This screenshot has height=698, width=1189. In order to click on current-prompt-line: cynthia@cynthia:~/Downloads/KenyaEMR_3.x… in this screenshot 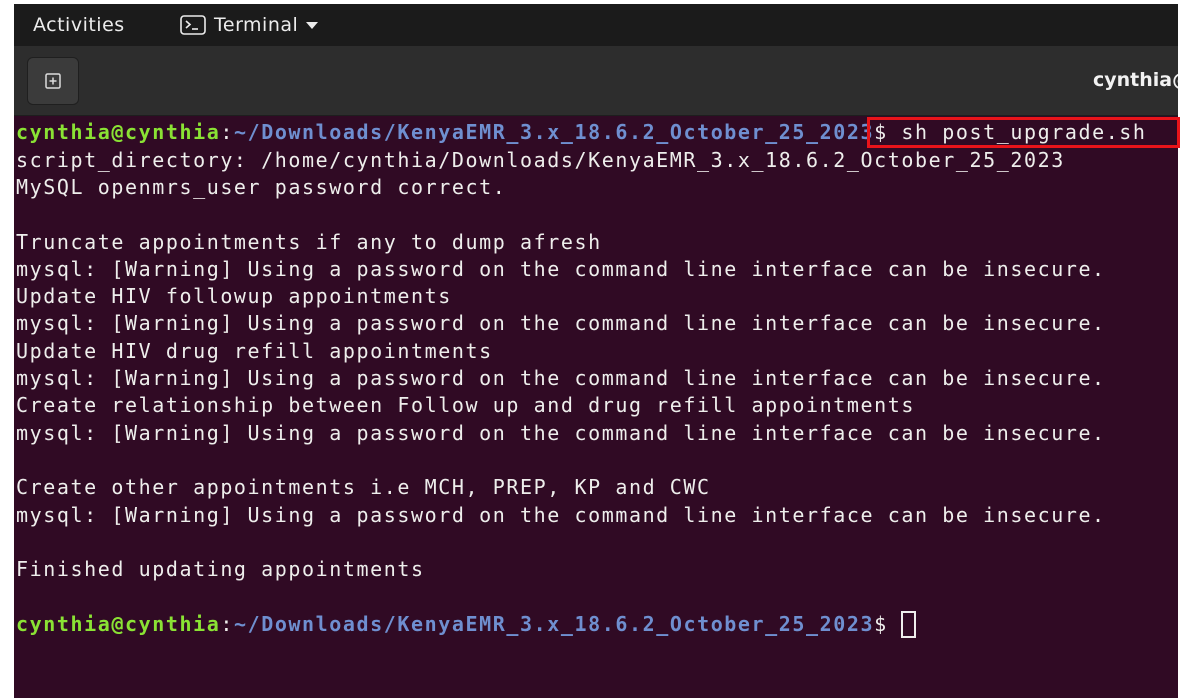, I will do `click(597, 624)`.